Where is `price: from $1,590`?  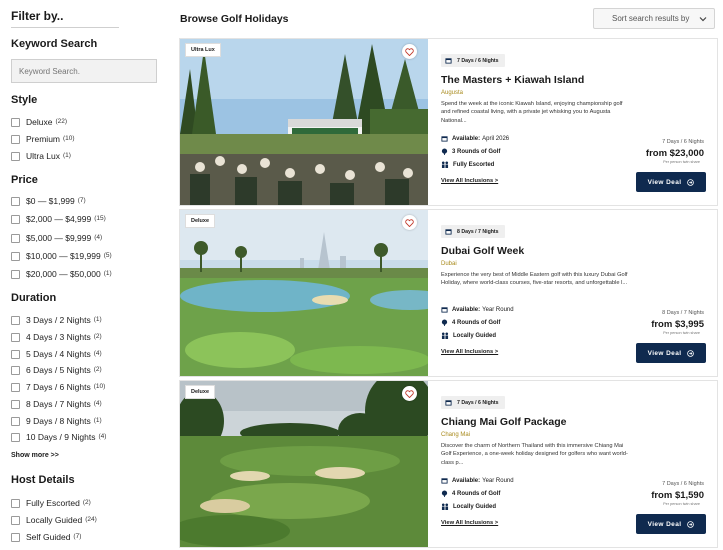
price: from $1,590 is located at coordinates (677, 495).